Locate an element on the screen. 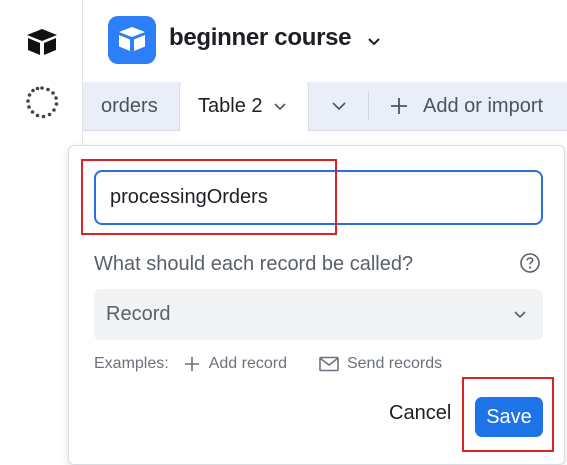  example-add-record: Add record is located at coordinates (235, 364).